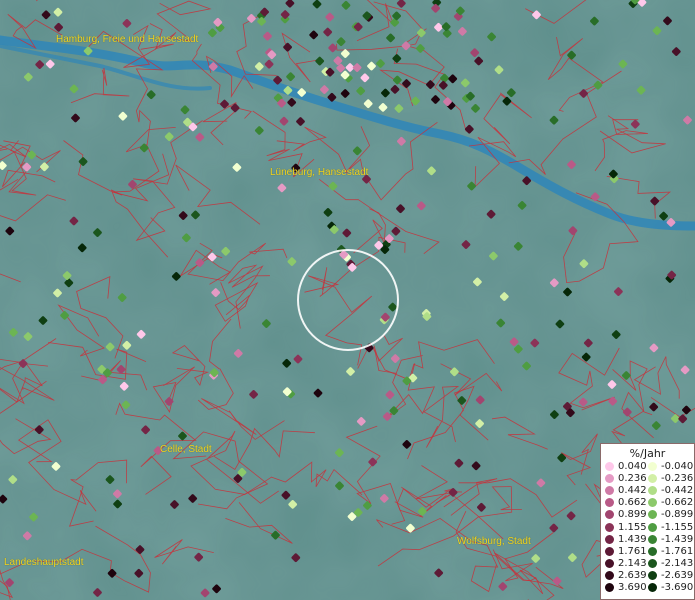  What do you see at coordinates (677, 466) in the screenshot?
I see `legend-label: -0.040` at bounding box center [677, 466].